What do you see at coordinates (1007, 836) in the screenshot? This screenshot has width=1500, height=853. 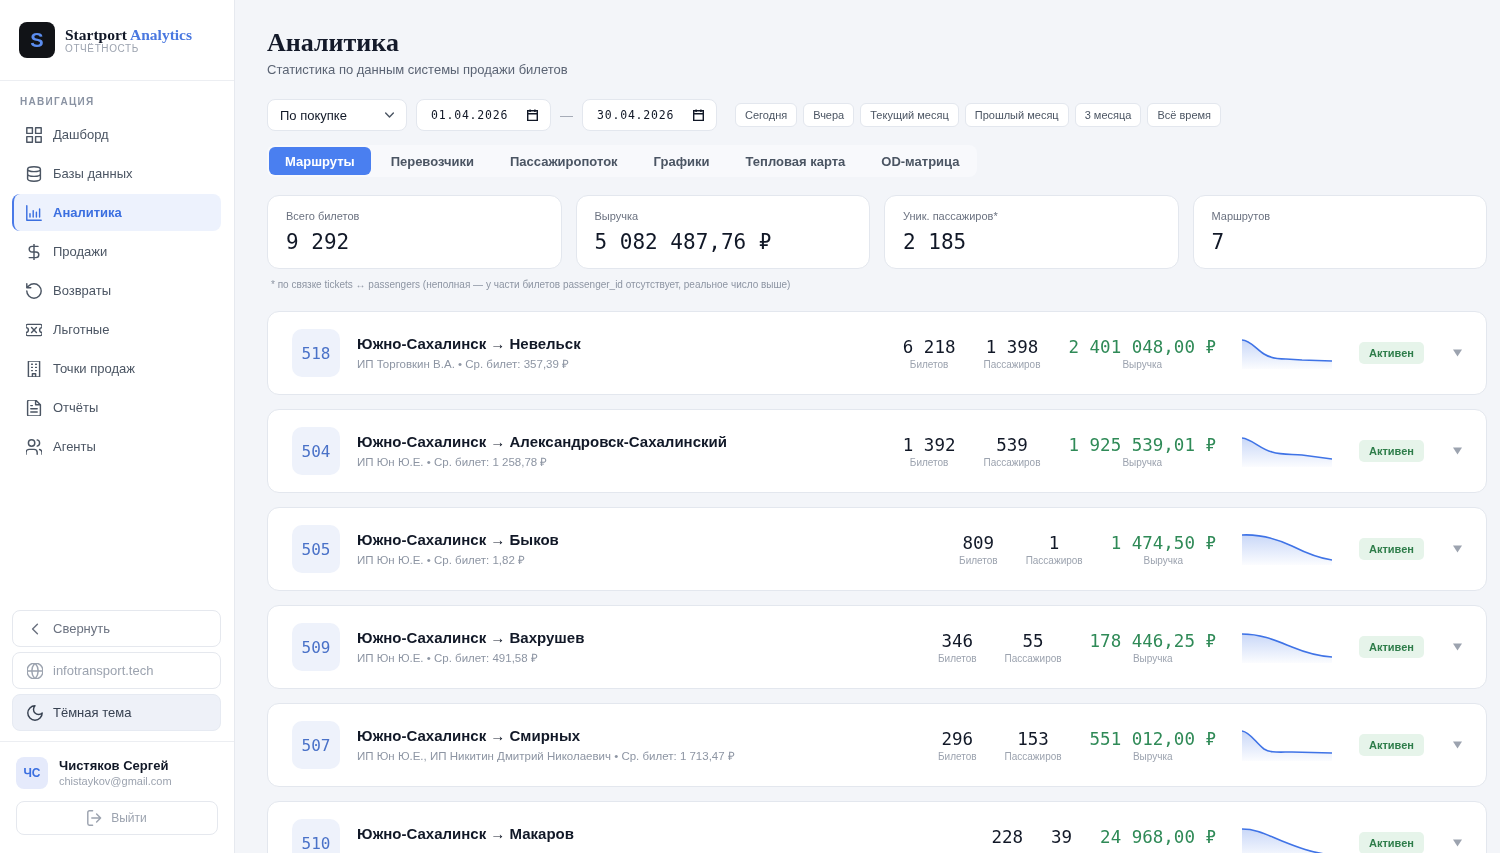 I see `stat-value: 228` at bounding box center [1007, 836].